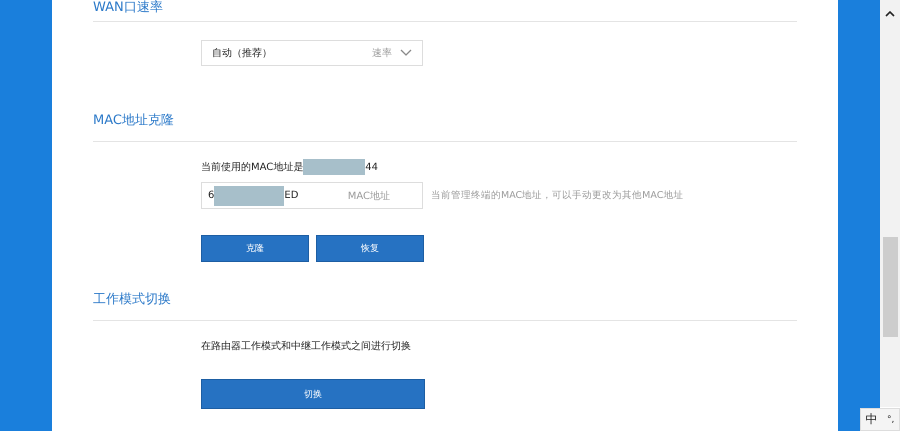 The height and width of the screenshot is (431, 900). Describe the element at coordinates (334, 167) in the screenshot. I see `redaction-block` at that location.